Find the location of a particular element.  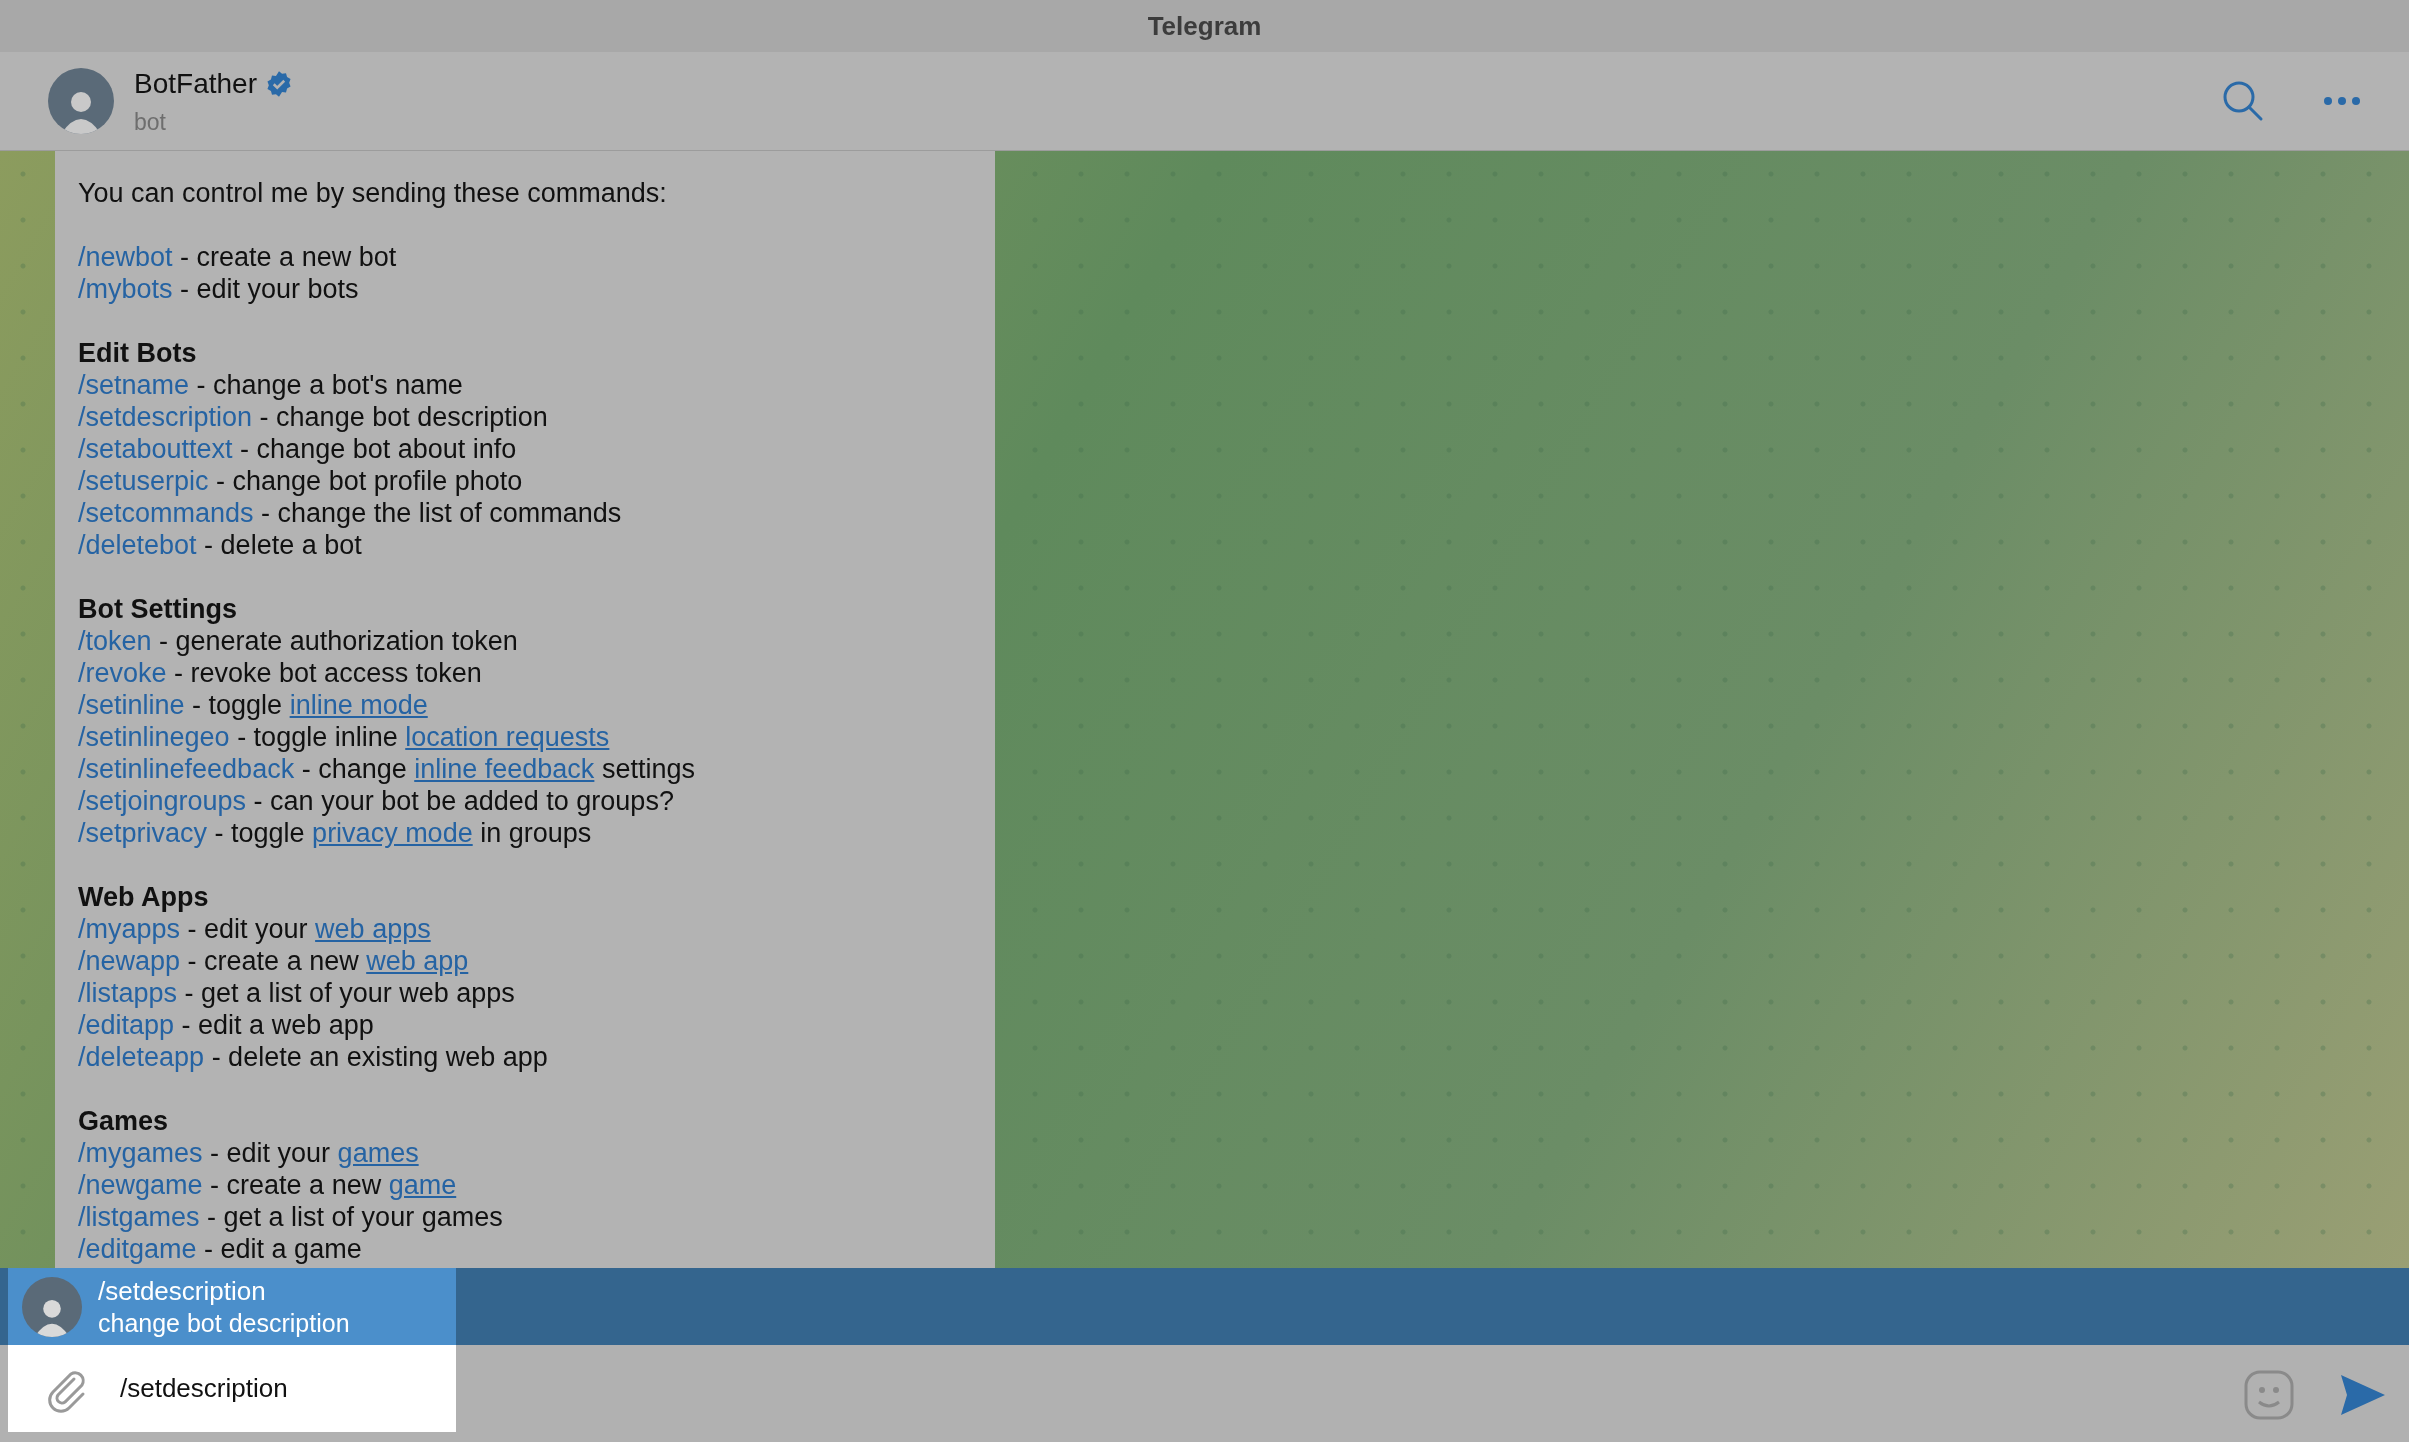

section-heading: Edit Bots is located at coordinates (138, 353).